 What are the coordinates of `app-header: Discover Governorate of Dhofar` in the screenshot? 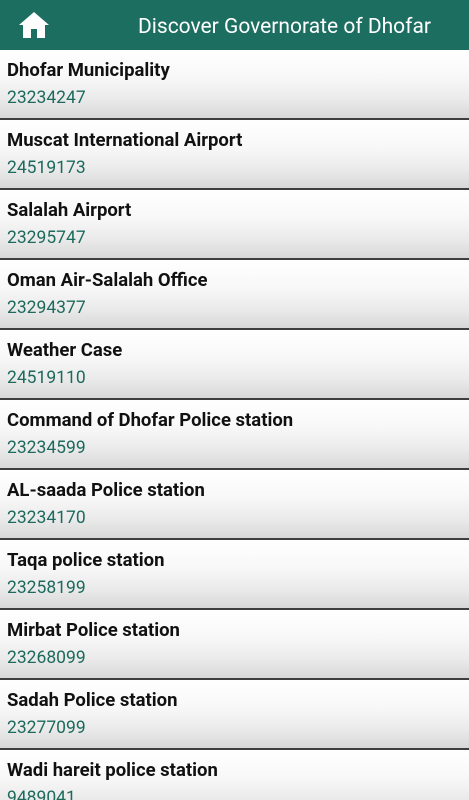 It's located at (234, 25).